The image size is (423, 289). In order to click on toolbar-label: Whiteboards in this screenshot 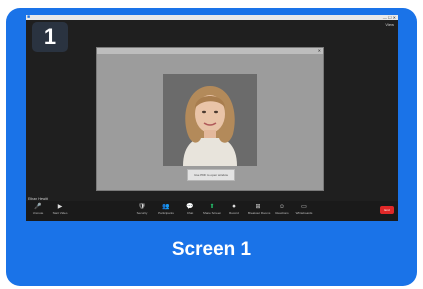, I will do `click(304, 213)`.